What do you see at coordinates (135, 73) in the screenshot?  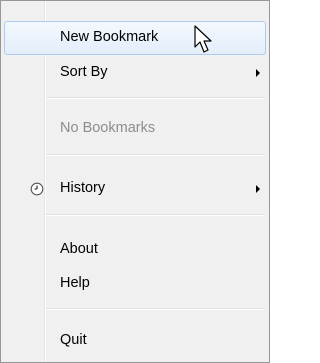 I see `menu-item-sort-by: Sort By` at bounding box center [135, 73].